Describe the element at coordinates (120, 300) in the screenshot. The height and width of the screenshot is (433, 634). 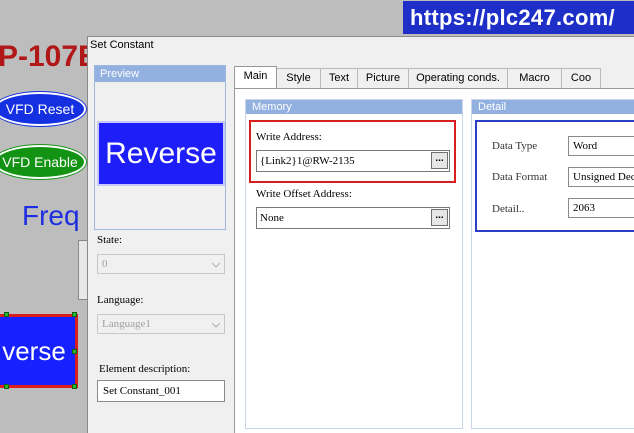
I see `language-label: Language:` at that location.